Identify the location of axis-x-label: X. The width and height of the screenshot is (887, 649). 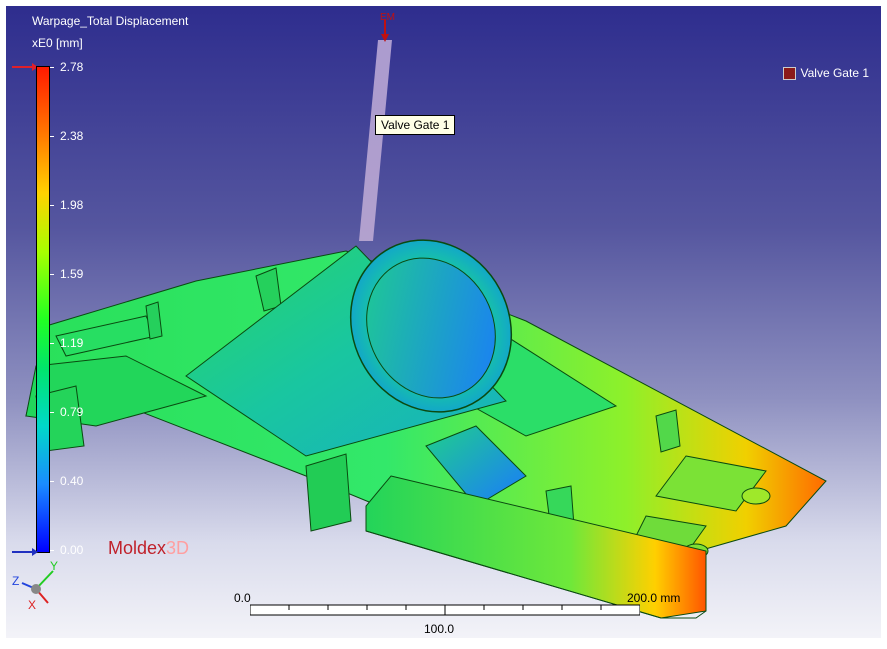
(32, 605).